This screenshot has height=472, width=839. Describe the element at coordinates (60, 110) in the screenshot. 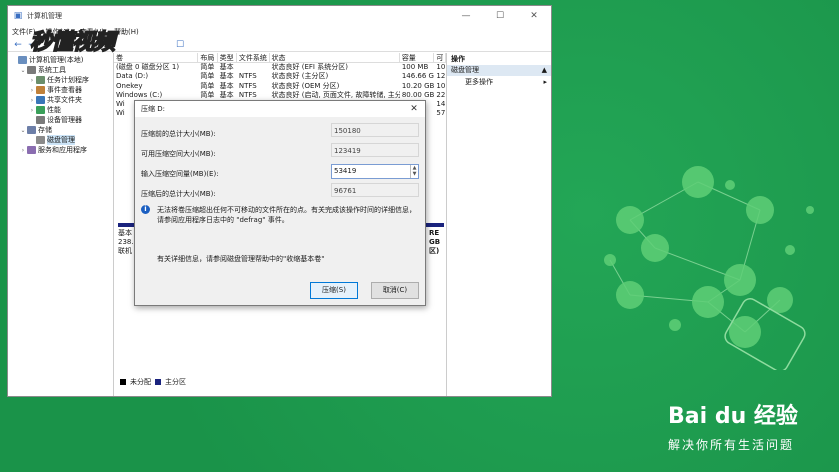

I see `tree-node: › 性能` at that location.